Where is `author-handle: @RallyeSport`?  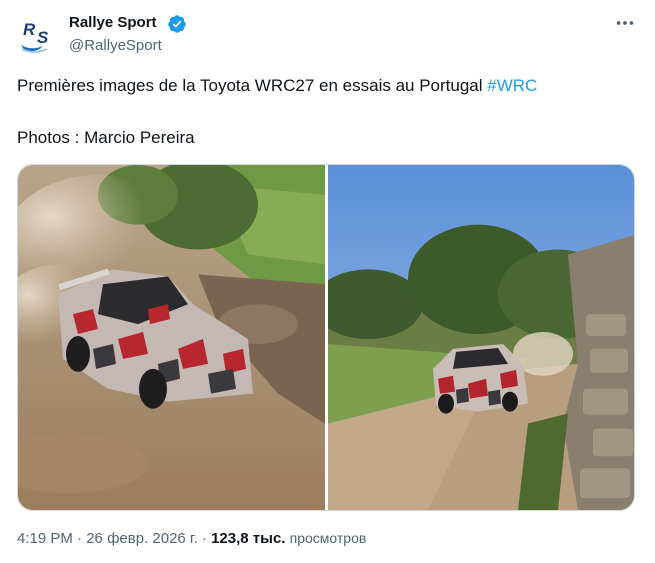
author-handle: @RallyeSport is located at coordinates (115, 45).